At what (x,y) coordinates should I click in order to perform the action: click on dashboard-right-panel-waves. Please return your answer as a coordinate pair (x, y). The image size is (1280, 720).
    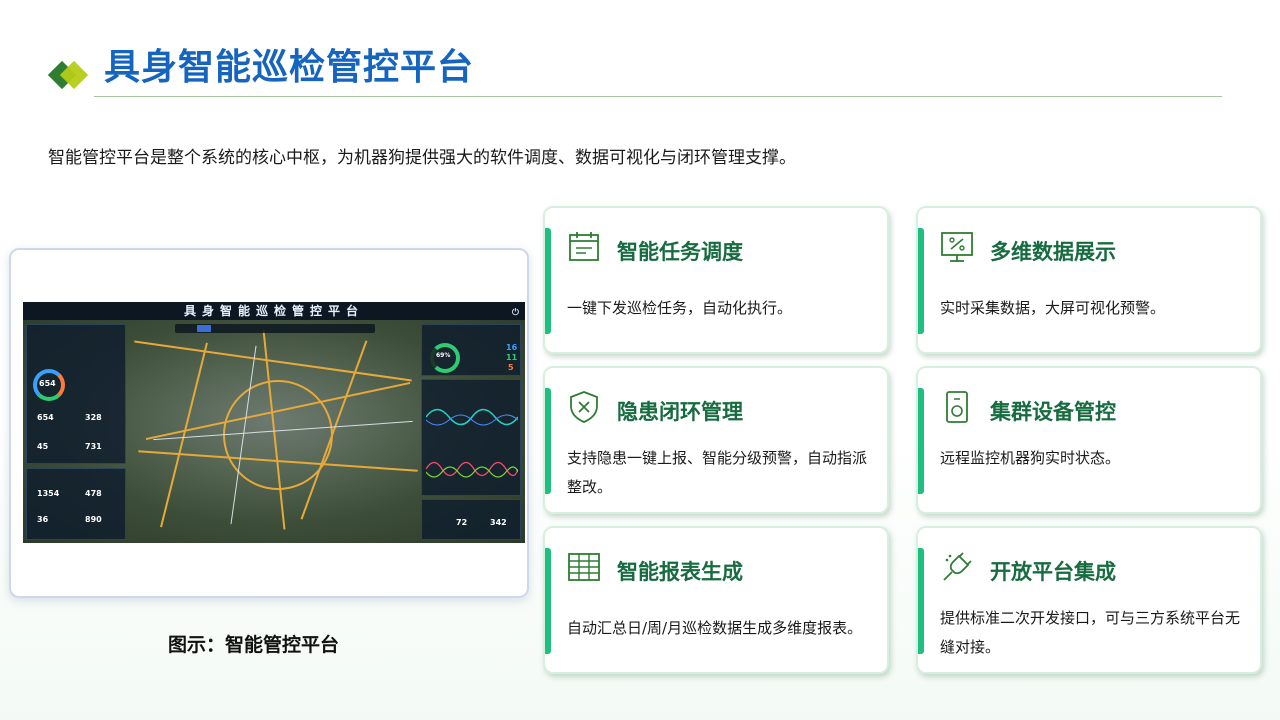
    Looking at the image, I should click on (471, 437).